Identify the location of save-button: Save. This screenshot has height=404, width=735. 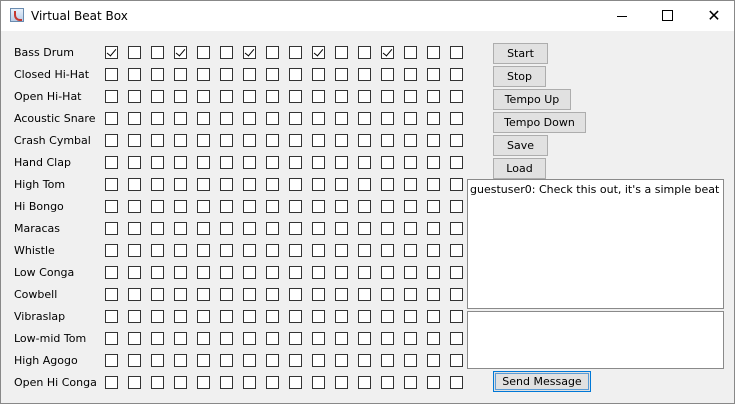
(520, 145).